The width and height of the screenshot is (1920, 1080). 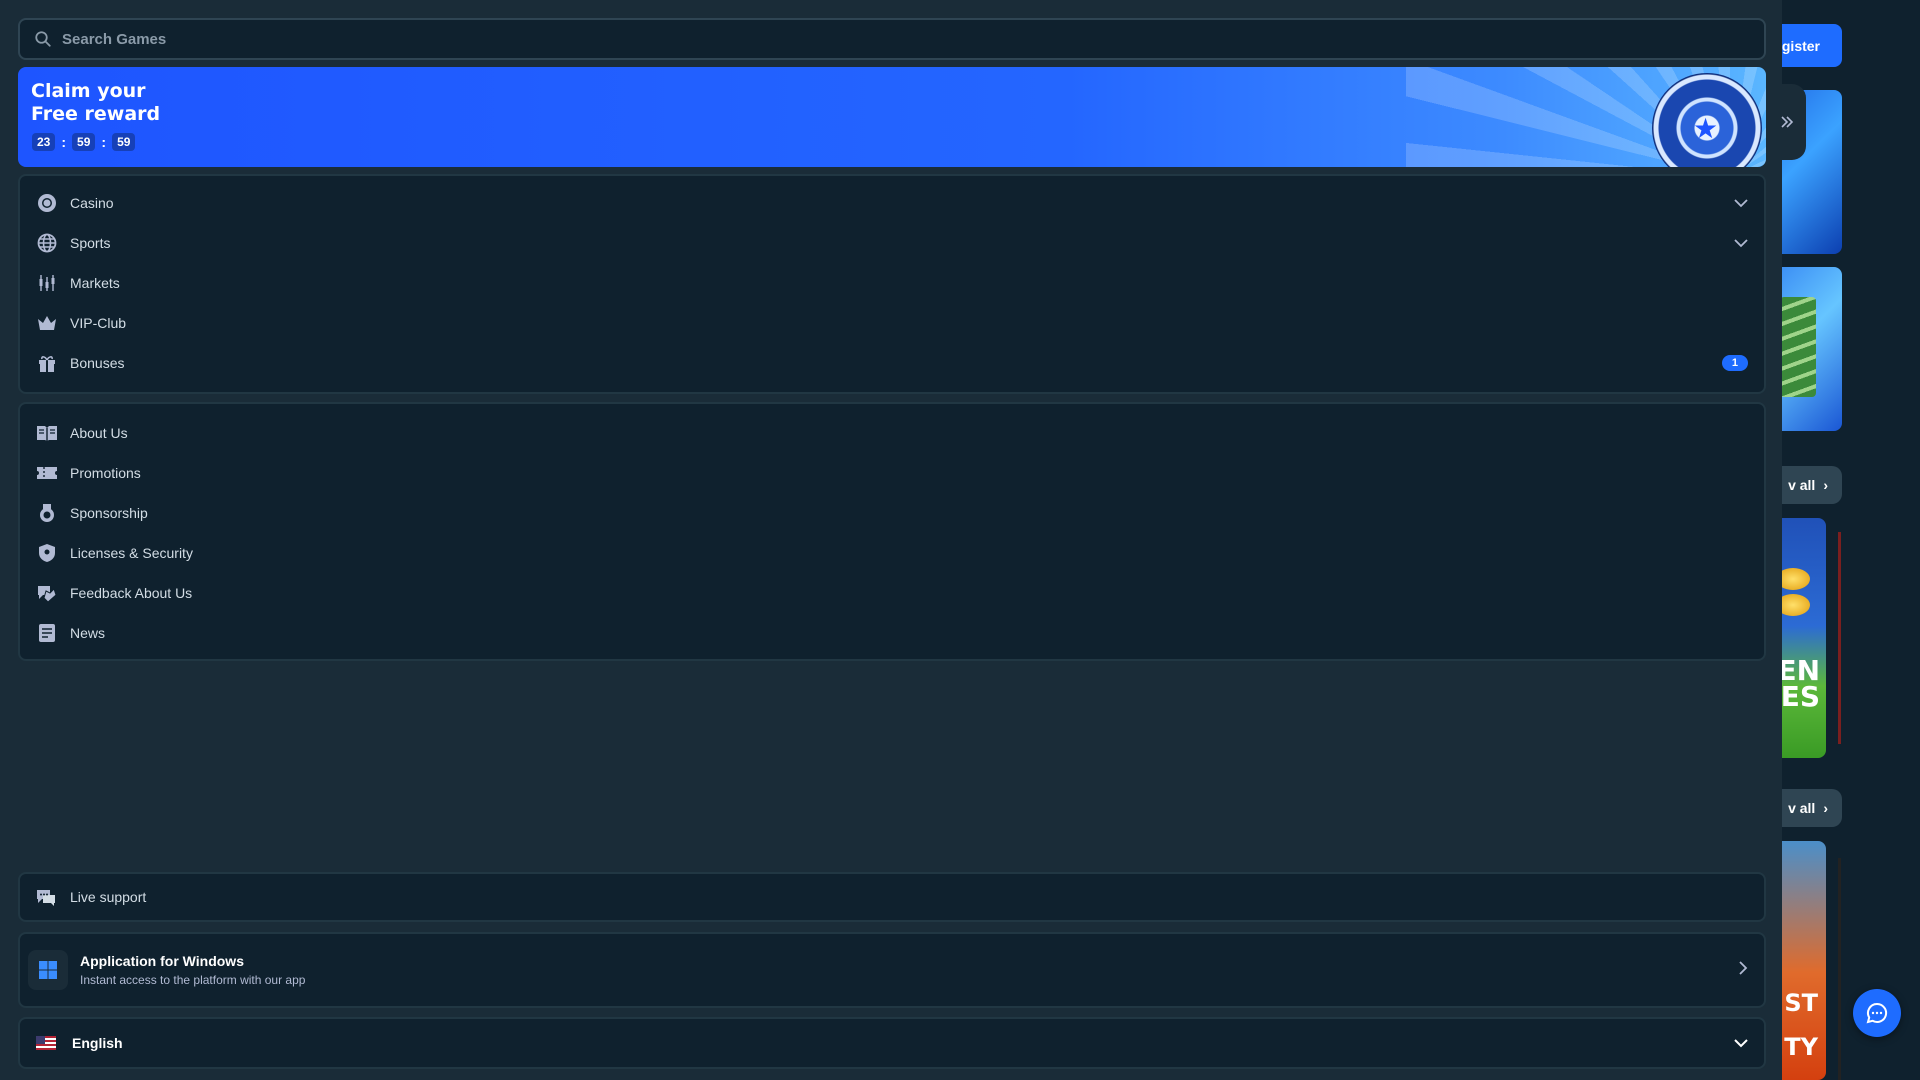 I want to click on chevron-right-icon, so click(x=1743, y=970).